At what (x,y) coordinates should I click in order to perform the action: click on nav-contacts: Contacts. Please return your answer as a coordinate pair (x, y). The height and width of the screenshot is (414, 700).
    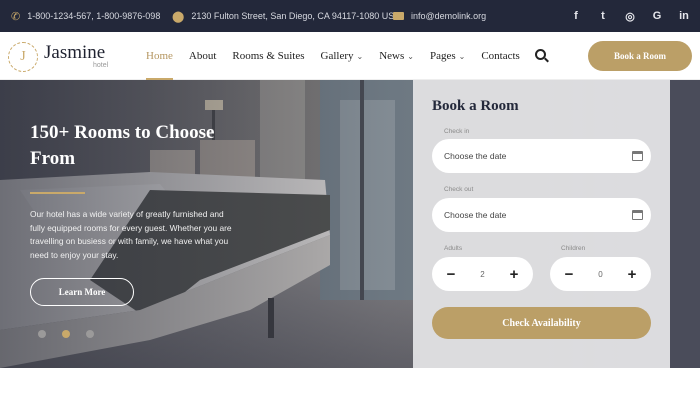
    Looking at the image, I should click on (500, 56).